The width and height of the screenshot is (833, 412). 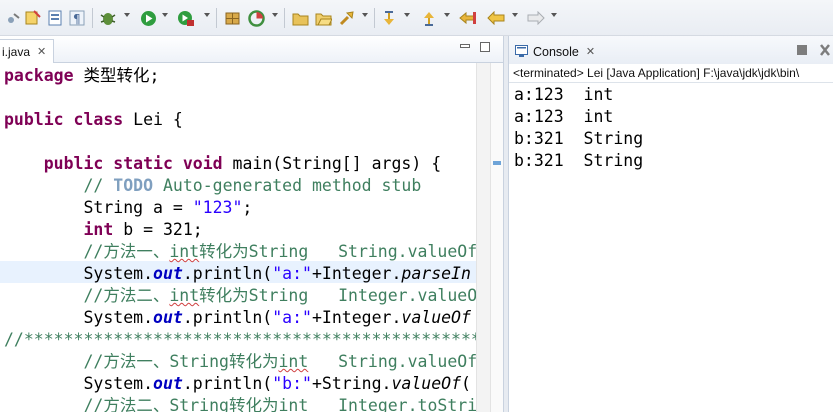 I want to click on minimize-icon, so click(x=465, y=46).